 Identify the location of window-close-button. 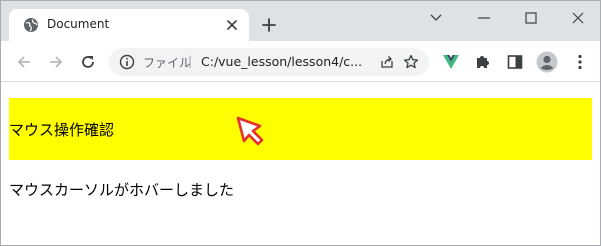
(578, 17).